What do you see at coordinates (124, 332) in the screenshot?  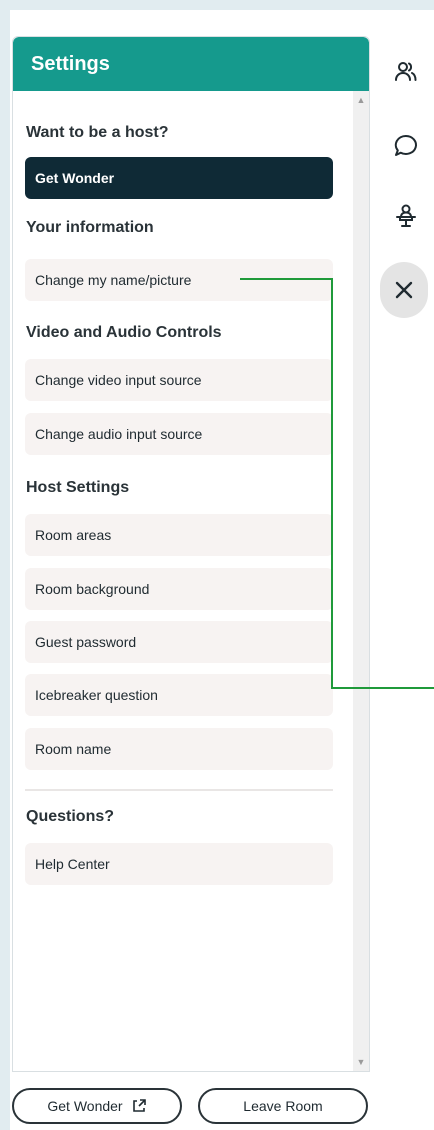 I see `video-audio-heading: Video and Audio Controls` at bounding box center [124, 332].